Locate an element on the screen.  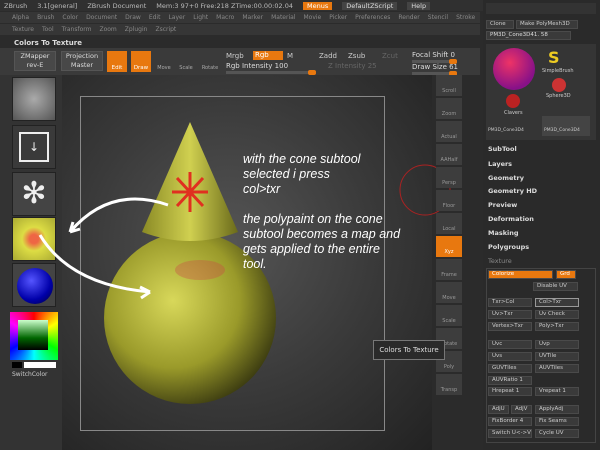
view-button-xyz: Xyz is located at coordinates (449, 246).